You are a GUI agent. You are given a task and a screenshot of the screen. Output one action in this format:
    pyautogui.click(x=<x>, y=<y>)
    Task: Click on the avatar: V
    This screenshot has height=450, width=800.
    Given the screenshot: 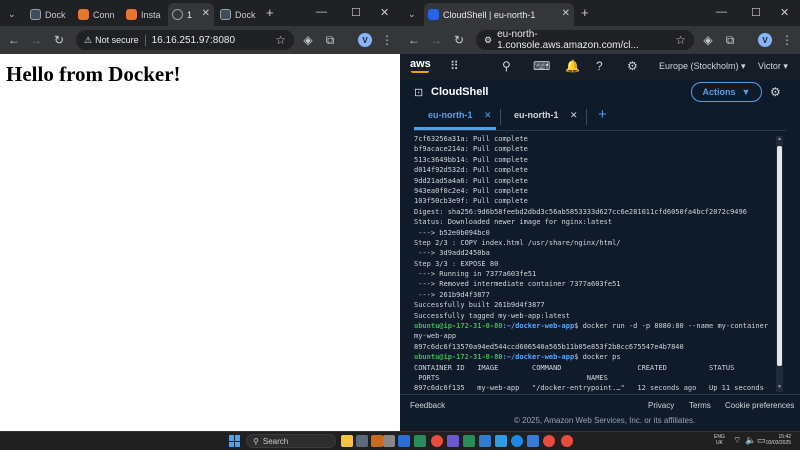 What is the action you would take?
    pyautogui.click(x=365, y=40)
    